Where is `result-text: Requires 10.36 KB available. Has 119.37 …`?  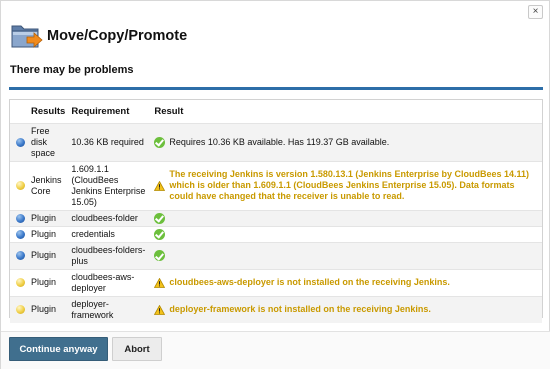 result-text: Requires 10.36 KB available. Has 119.37 … is located at coordinates (279, 141).